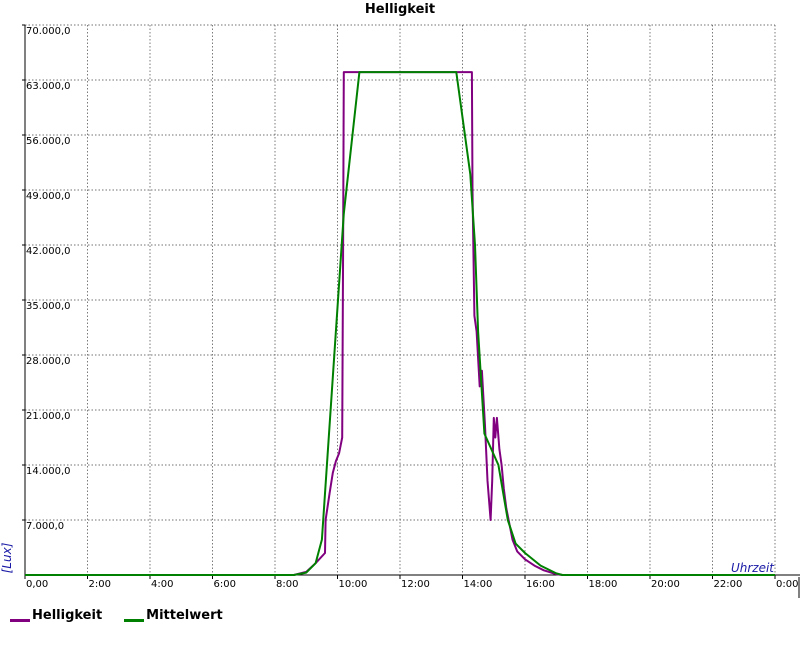  I want to click on legend-swatch-helligkeit, so click(20, 620).